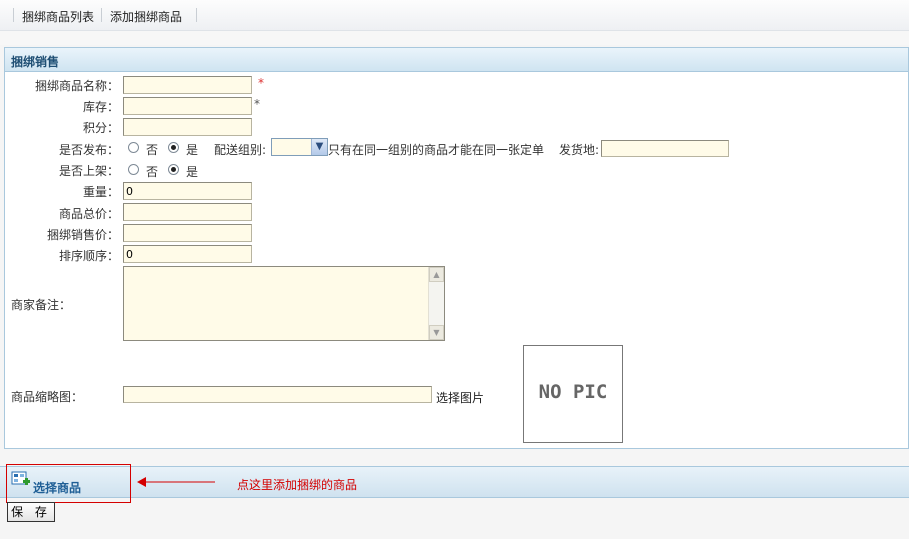 The height and width of the screenshot is (539, 909). Describe the element at coordinates (176, 482) in the screenshot. I see `pointer-arrow-icon` at that location.